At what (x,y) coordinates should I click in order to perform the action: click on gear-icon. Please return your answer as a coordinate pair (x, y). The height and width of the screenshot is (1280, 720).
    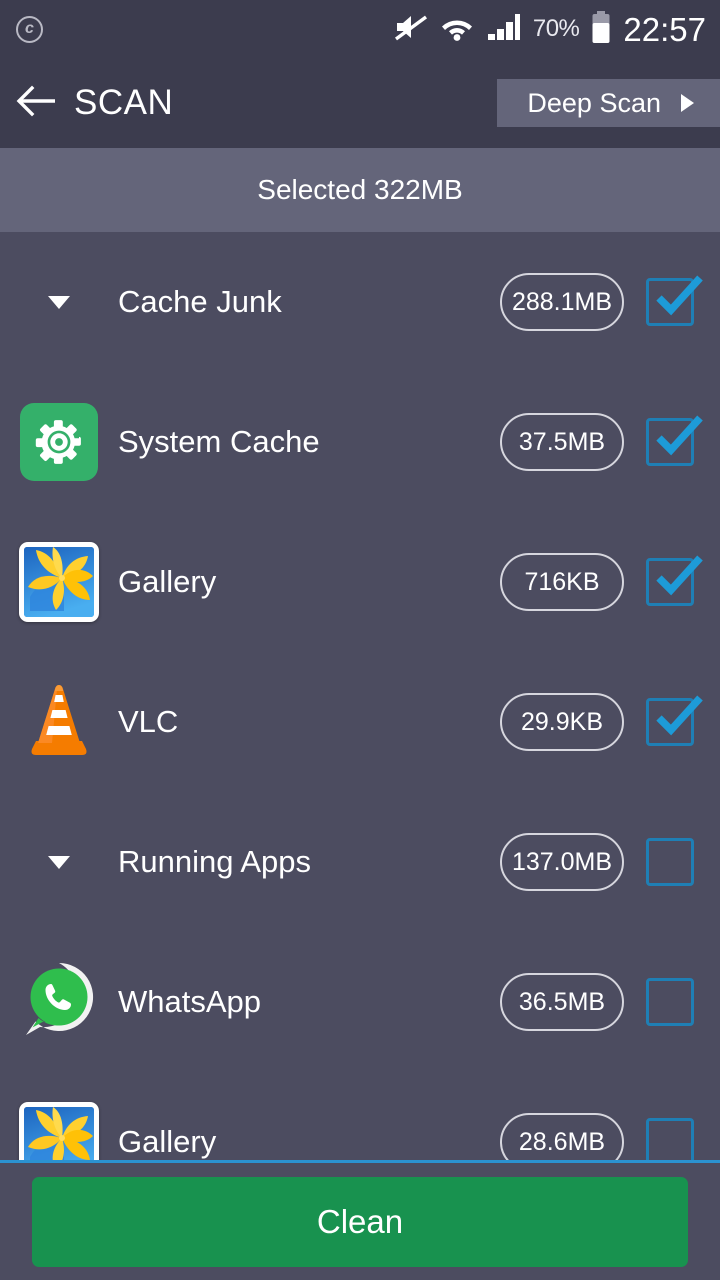
    Looking at the image, I should click on (59, 442).